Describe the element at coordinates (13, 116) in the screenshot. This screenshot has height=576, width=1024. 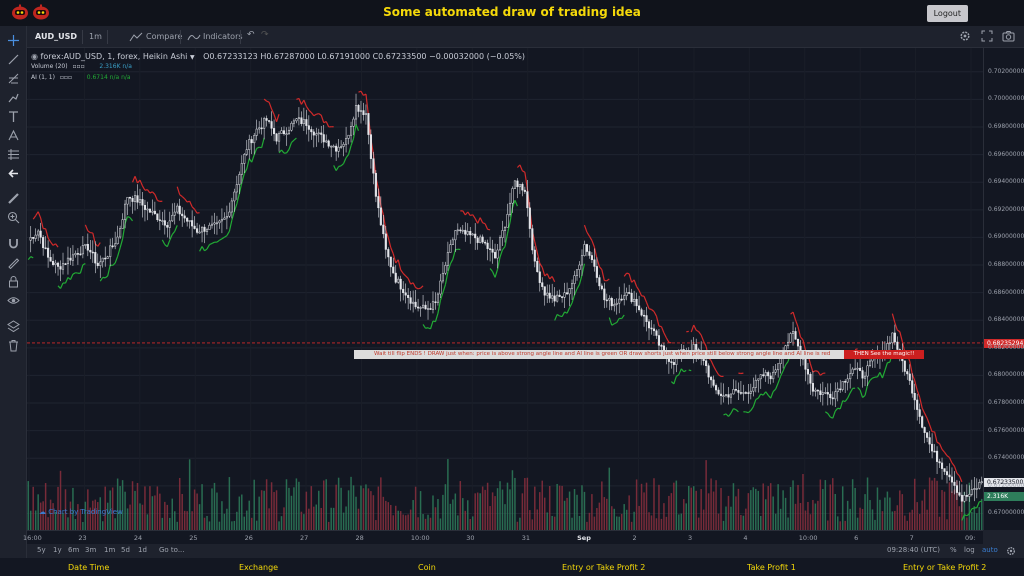
I see `text-tool-icon` at that location.